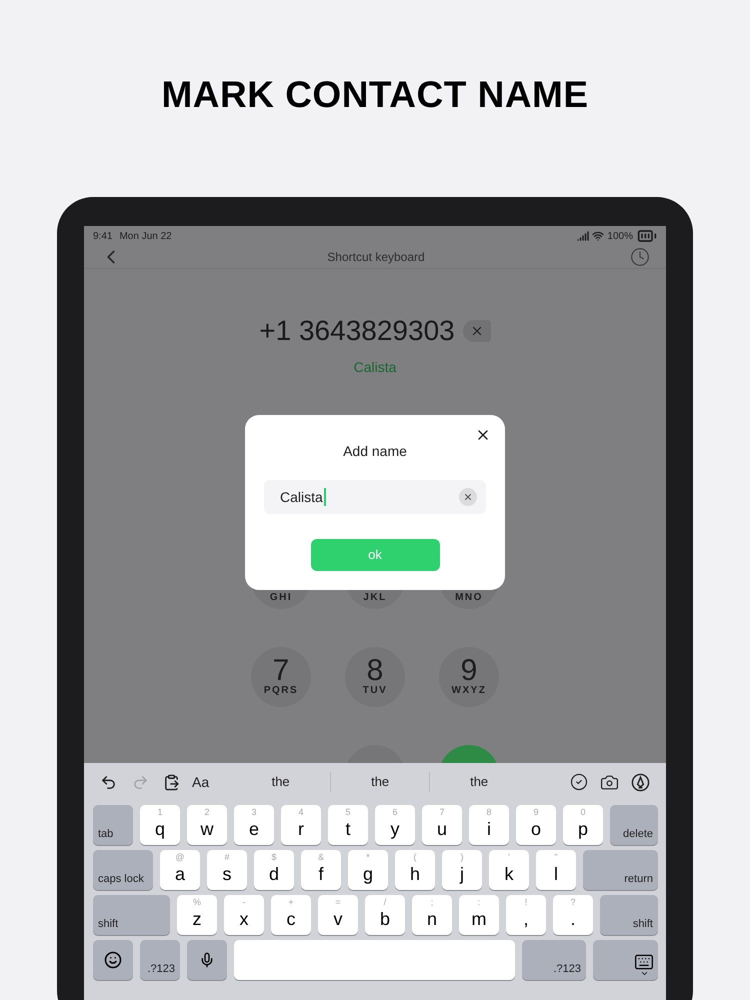 This screenshot has height=1000, width=750. Describe the element at coordinates (573, 902) in the screenshot. I see `key-hint: ?` at that location.